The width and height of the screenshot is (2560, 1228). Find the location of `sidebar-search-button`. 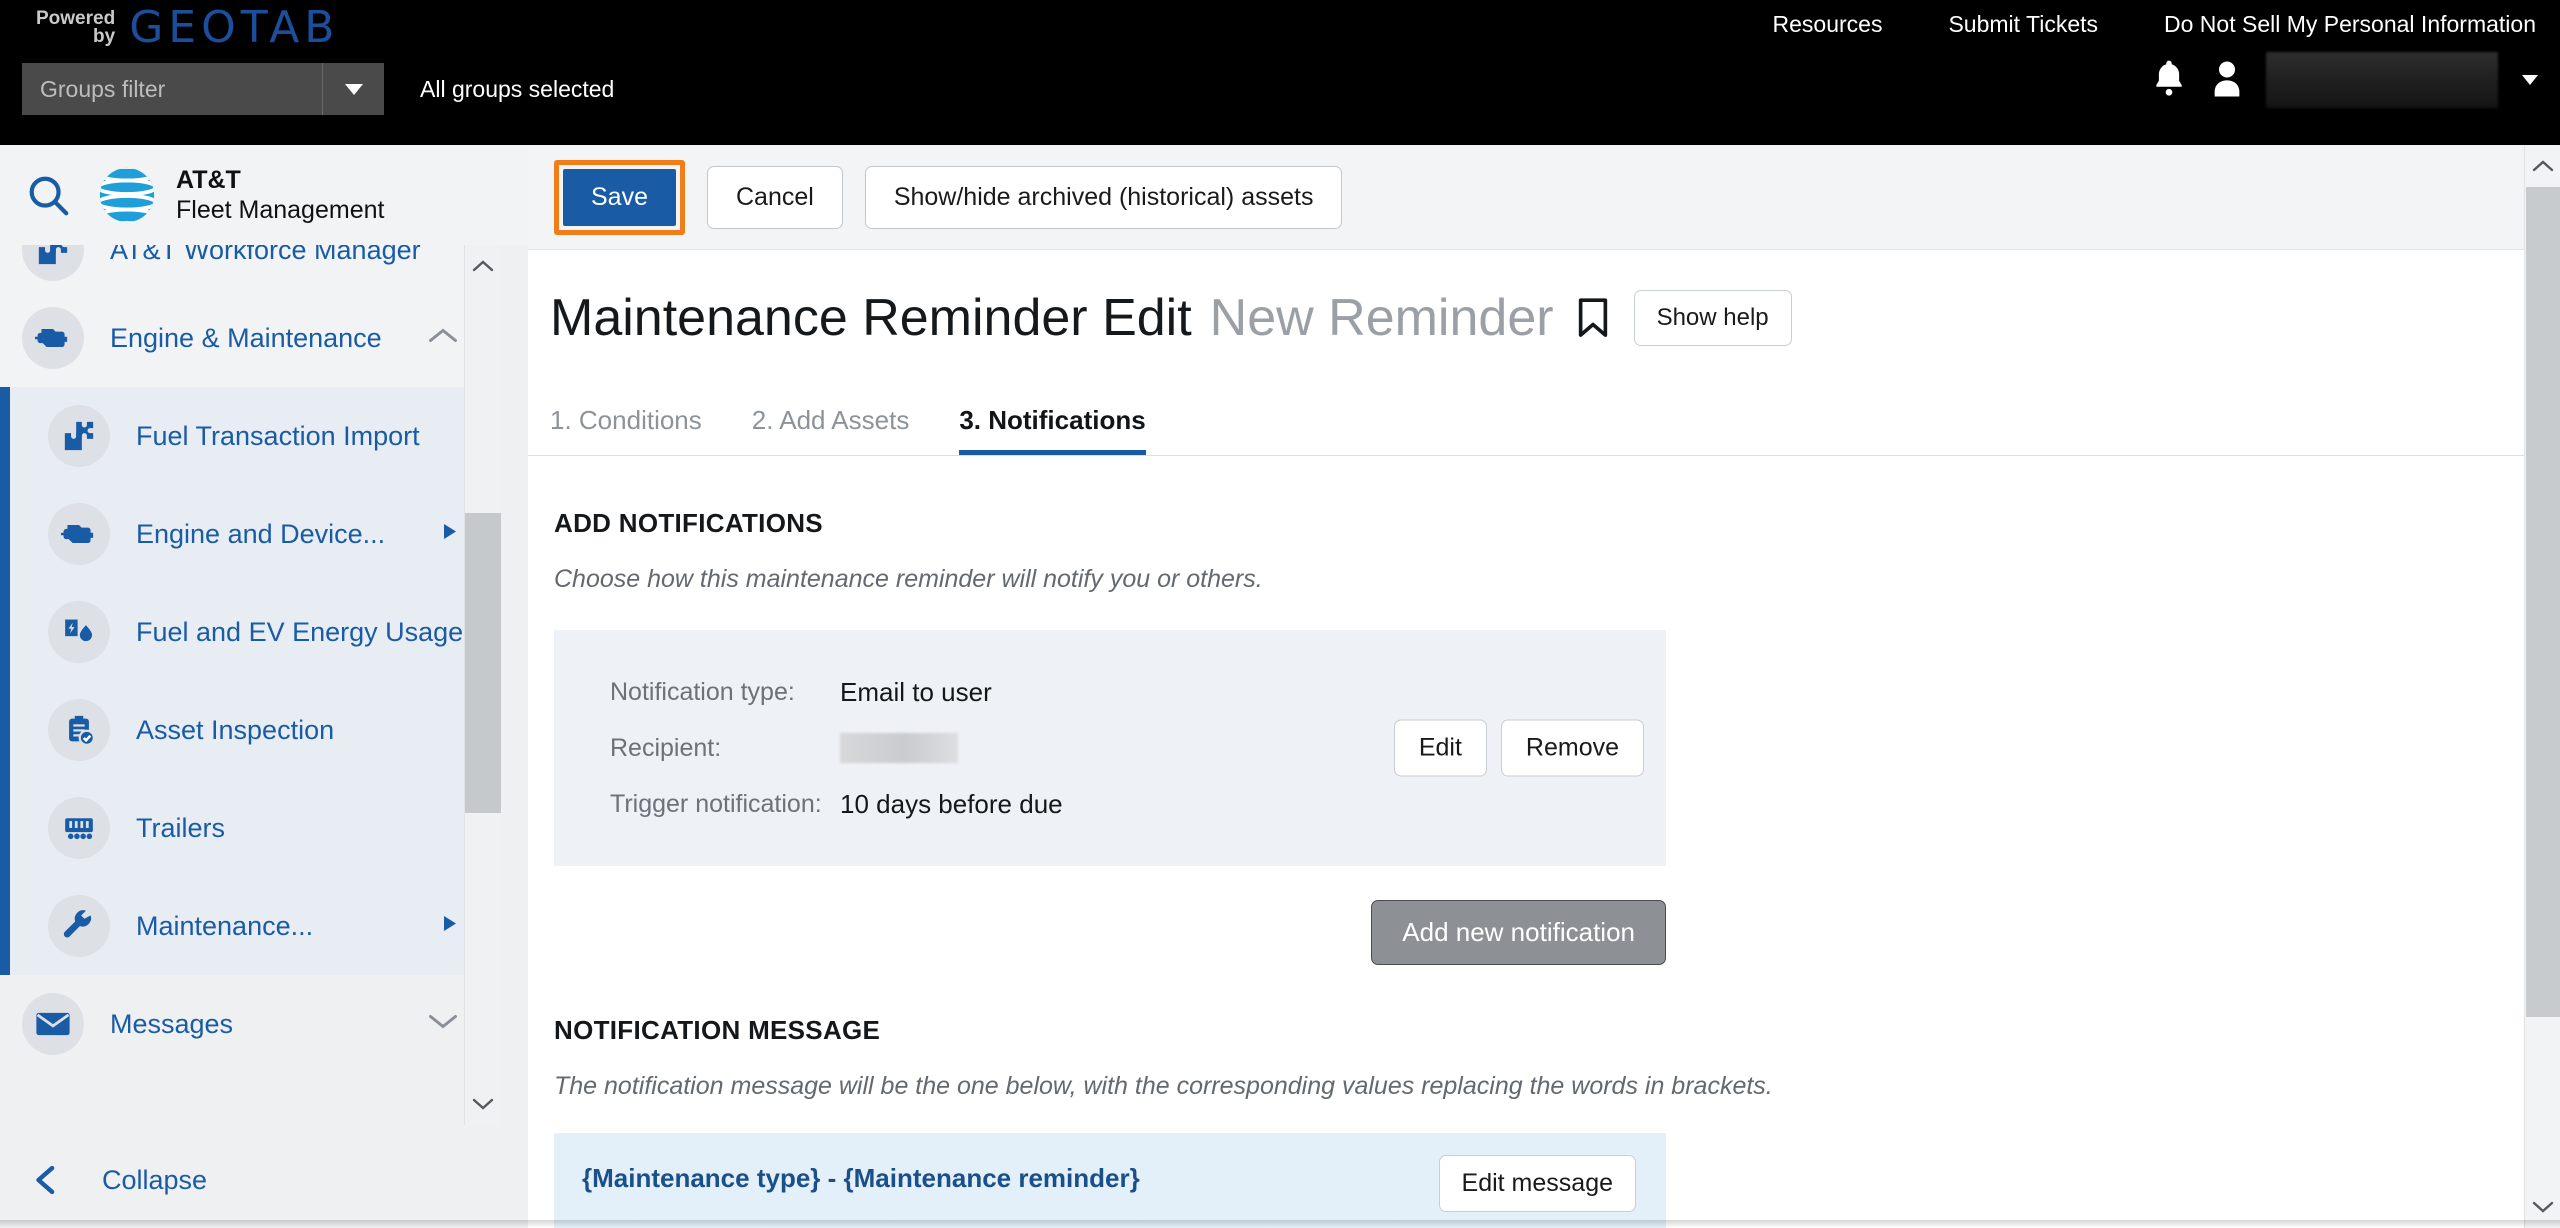

sidebar-search-button is located at coordinates (48, 195).